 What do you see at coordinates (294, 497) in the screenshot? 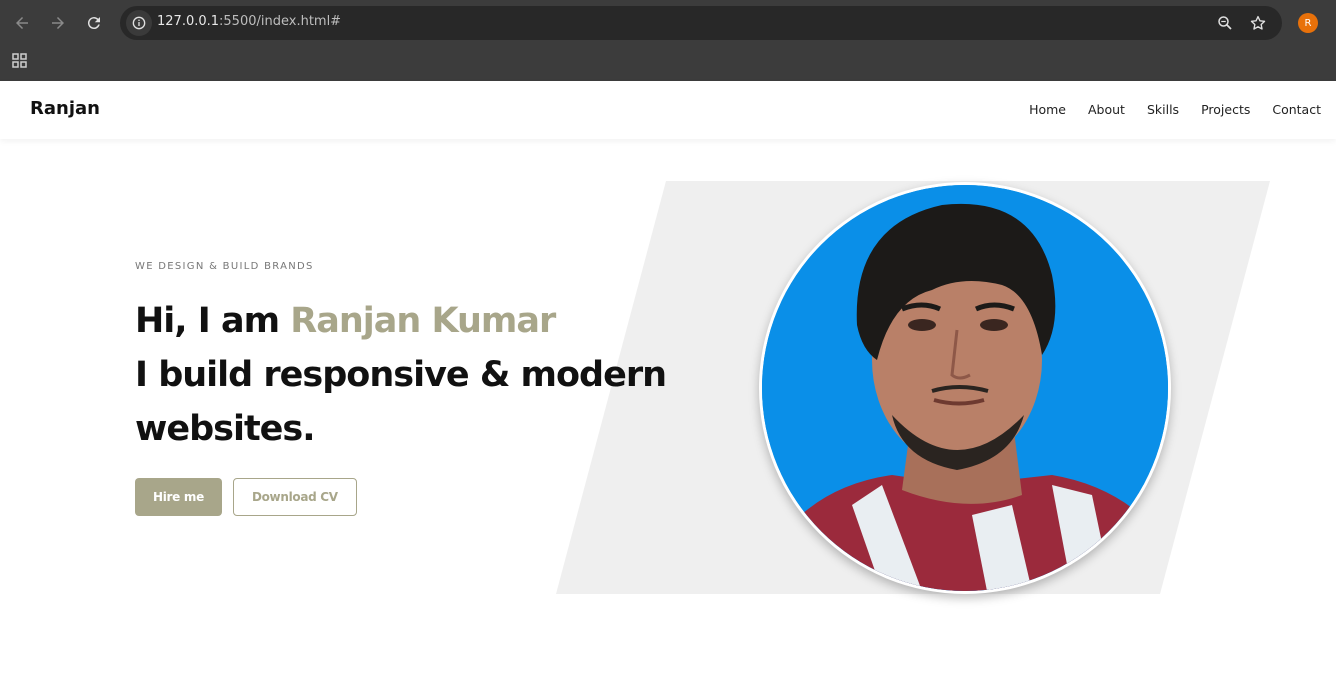
I see `download-cv-button: Download CV` at bounding box center [294, 497].